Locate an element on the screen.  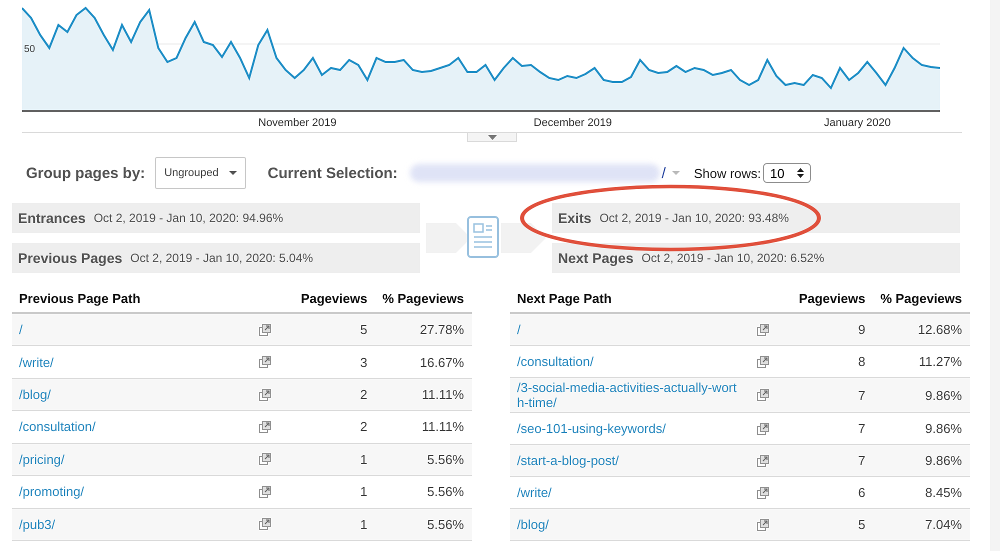
table-cell: 7.04% is located at coordinates (921, 524).